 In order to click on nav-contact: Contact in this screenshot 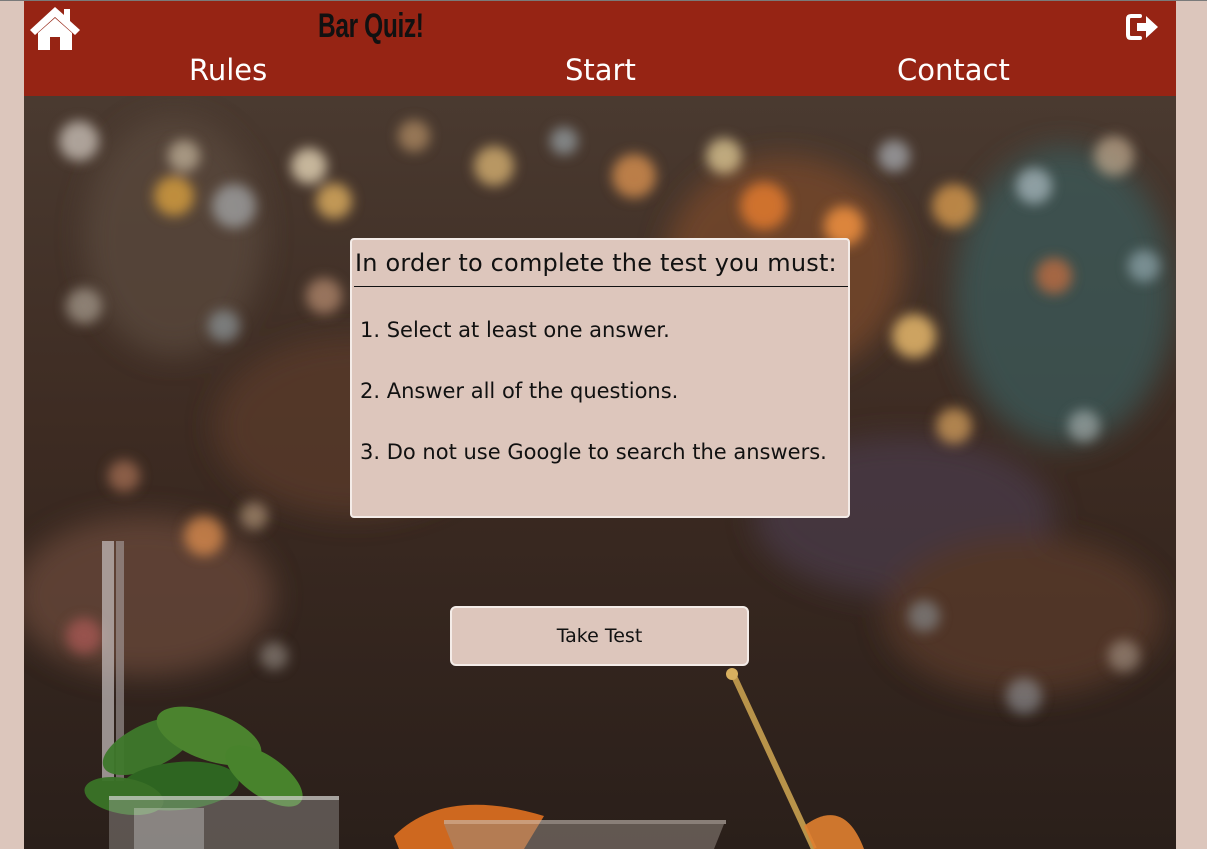, I will do `click(953, 70)`.